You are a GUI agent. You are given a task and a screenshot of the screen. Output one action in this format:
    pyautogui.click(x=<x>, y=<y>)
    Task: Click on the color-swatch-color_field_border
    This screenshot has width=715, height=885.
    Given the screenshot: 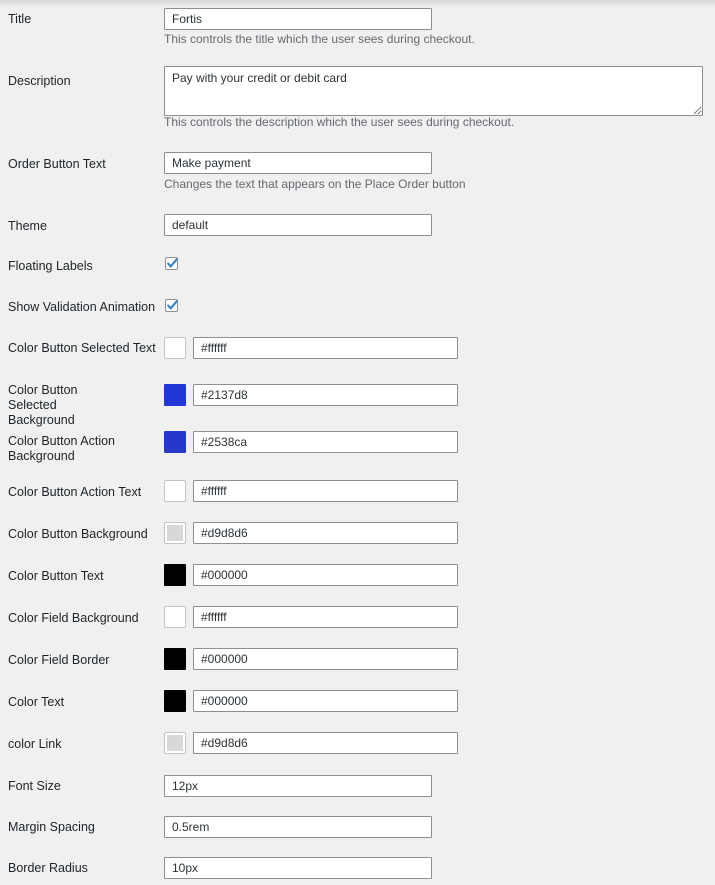 What is the action you would take?
    pyautogui.click(x=175, y=659)
    